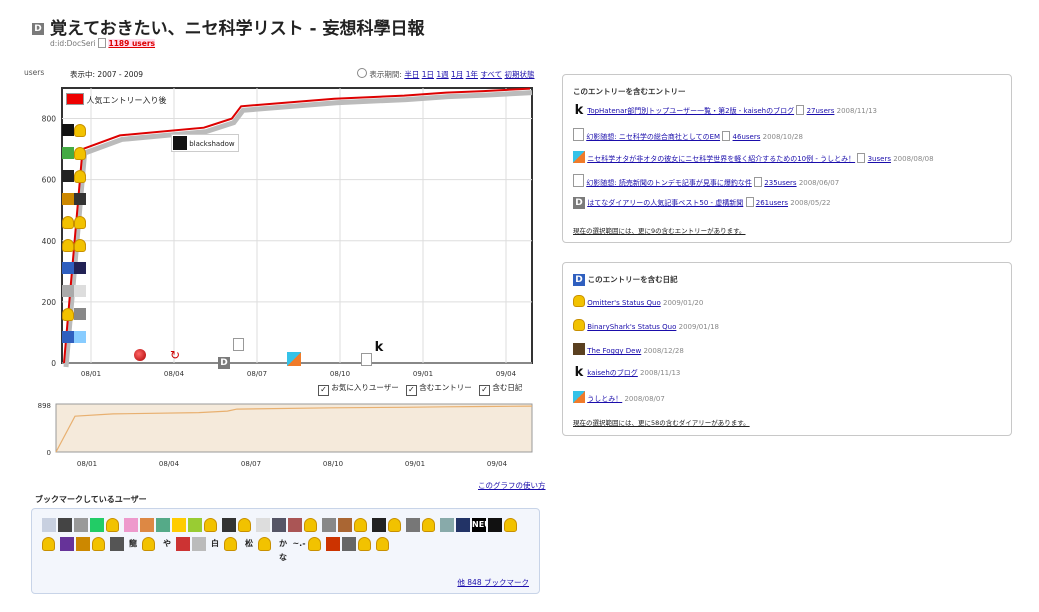 The height and width of the screenshot is (612, 1039). What do you see at coordinates (821, 111) in the screenshot?
I see `entry-users-link: 27users` at bounding box center [821, 111].